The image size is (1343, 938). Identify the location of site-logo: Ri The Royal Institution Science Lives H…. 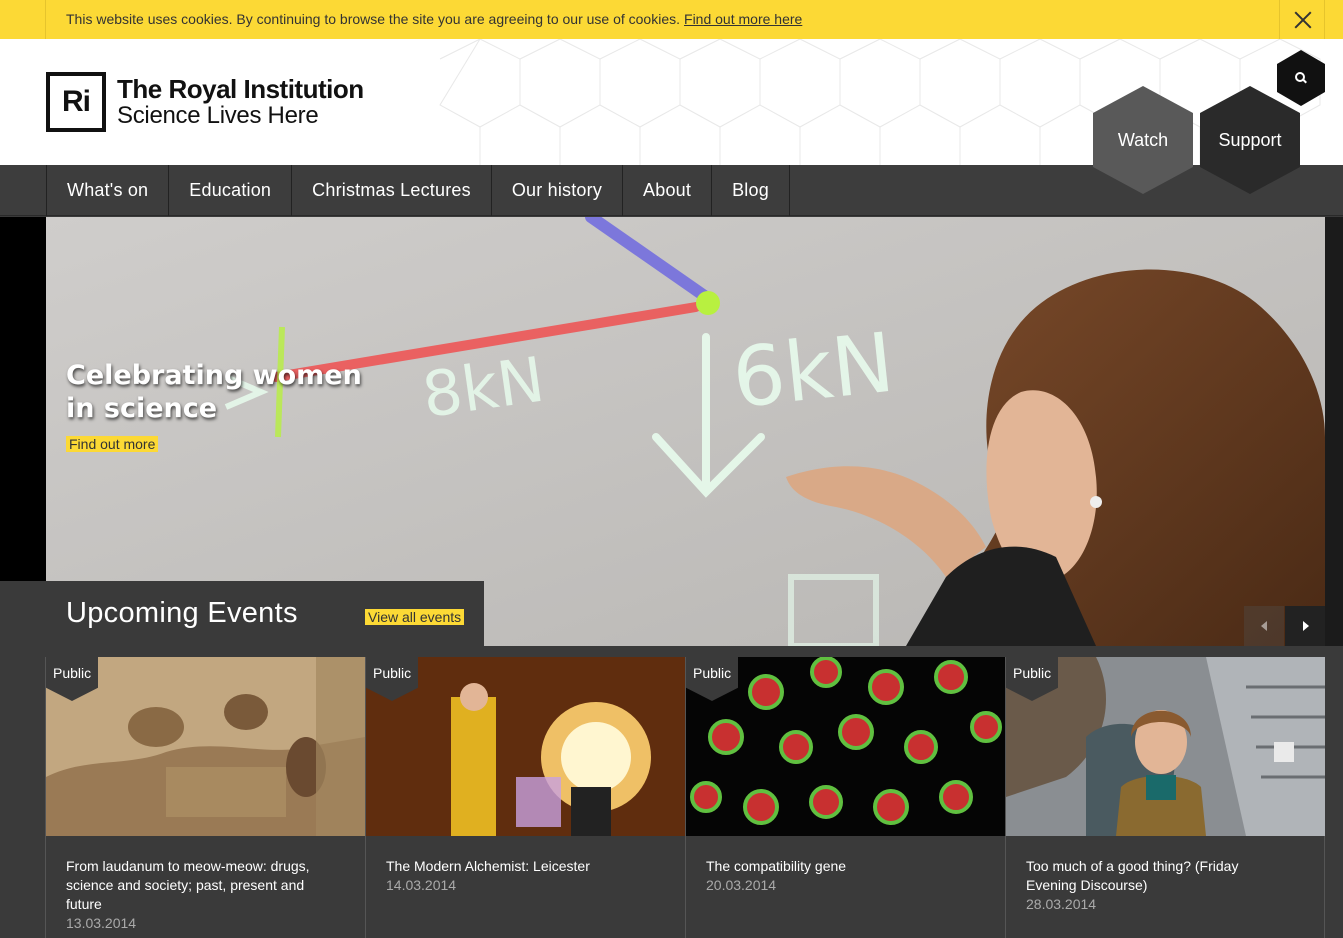
(205, 102).